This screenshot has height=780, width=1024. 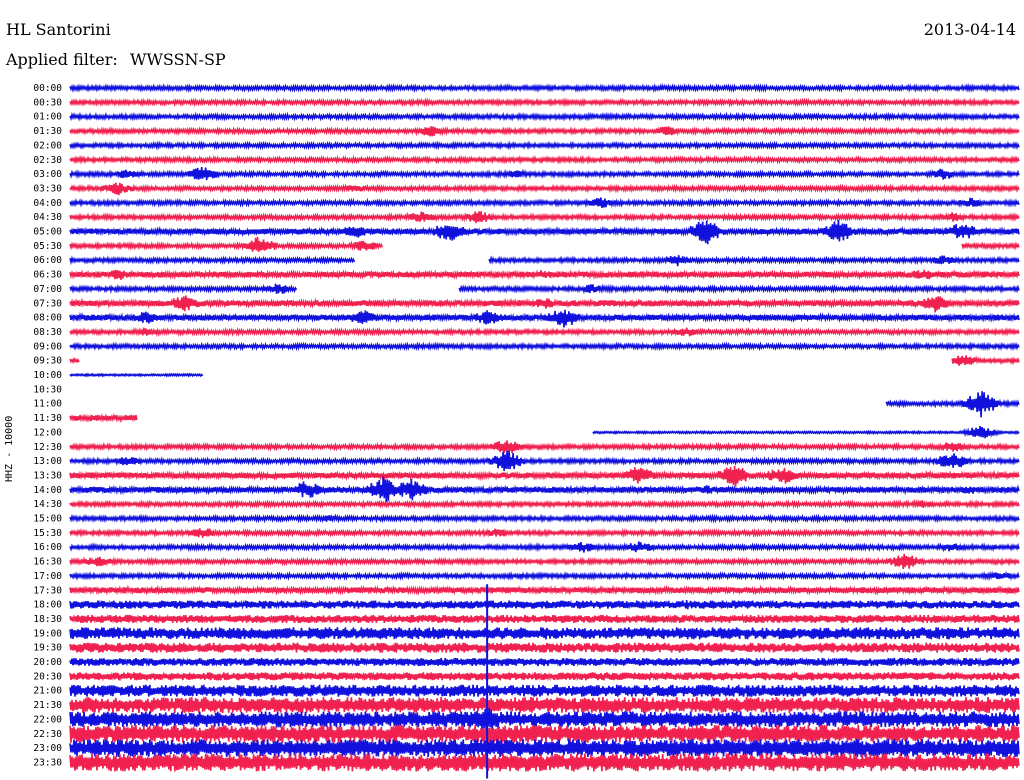 I want to click on y-tick-label: 00:00, so click(x=47, y=88).